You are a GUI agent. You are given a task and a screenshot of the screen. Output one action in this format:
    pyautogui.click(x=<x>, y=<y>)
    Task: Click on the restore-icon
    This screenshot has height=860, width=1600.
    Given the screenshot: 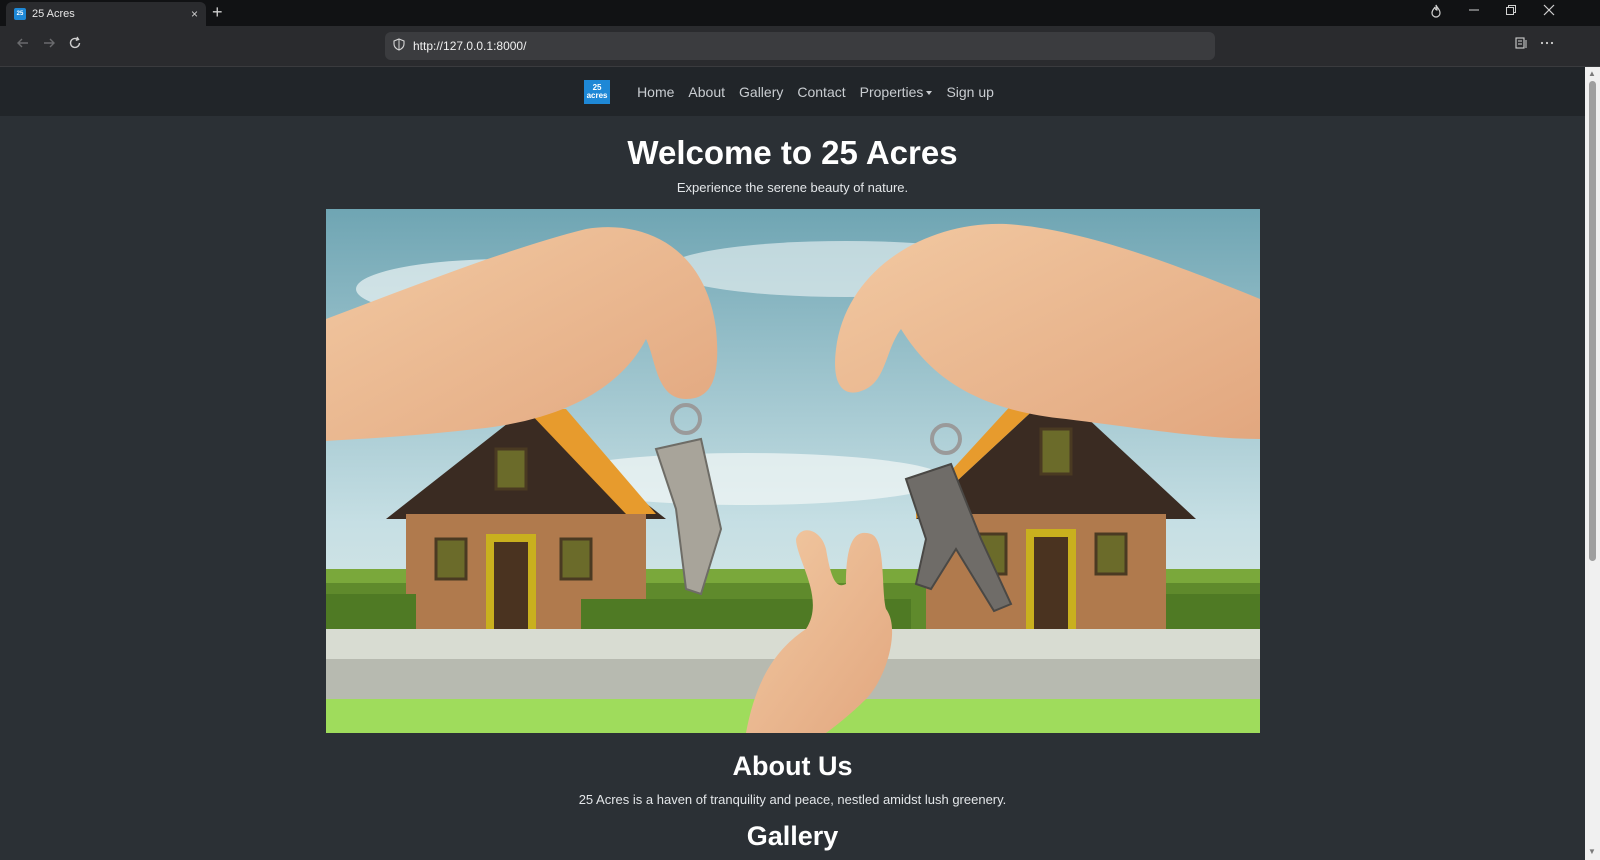 What is the action you would take?
    pyautogui.click(x=1511, y=11)
    